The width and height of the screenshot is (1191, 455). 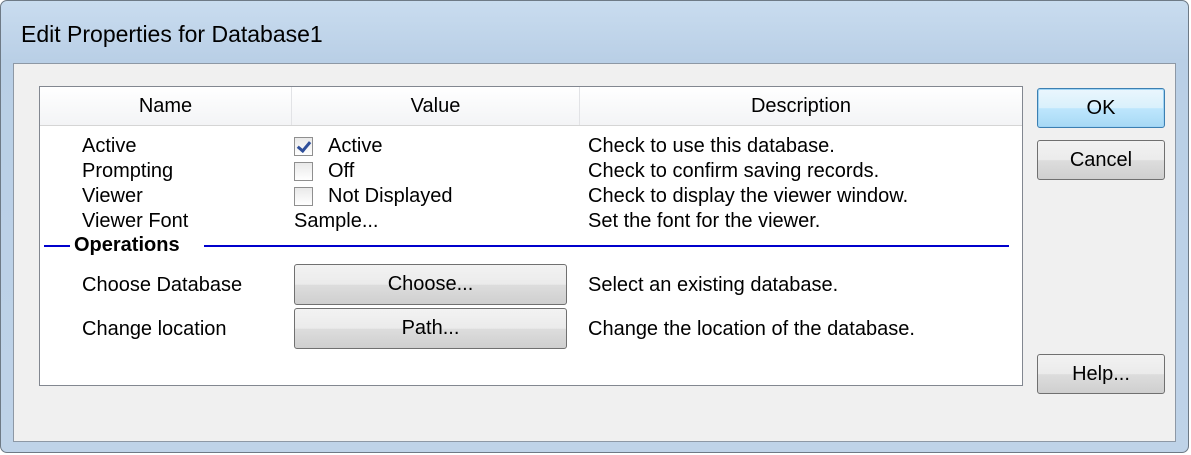 I want to click on prompting-checkbox, so click(x=303, y=171).